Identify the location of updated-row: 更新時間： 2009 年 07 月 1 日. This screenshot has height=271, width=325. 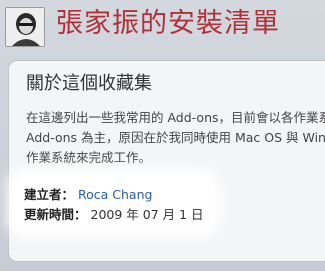
(114, 215).